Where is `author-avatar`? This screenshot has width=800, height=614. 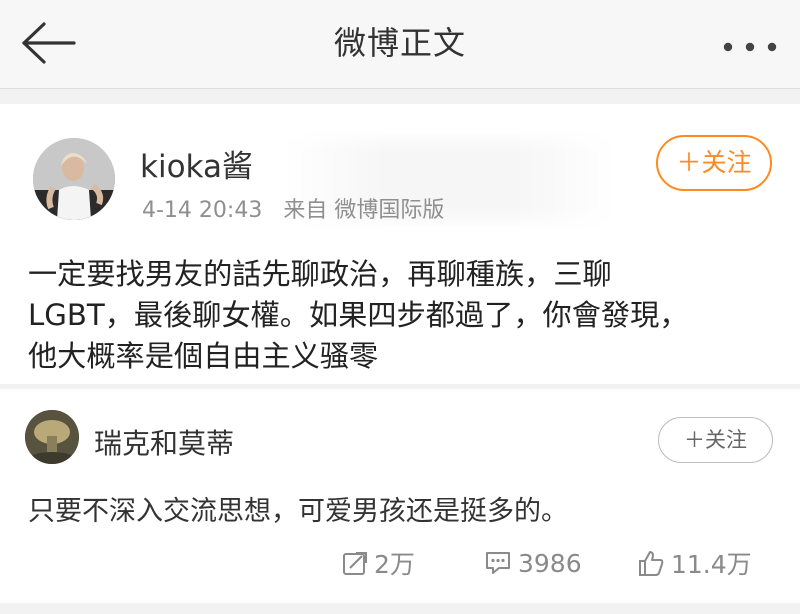 author-avatar is located at coordinates (74, 179).